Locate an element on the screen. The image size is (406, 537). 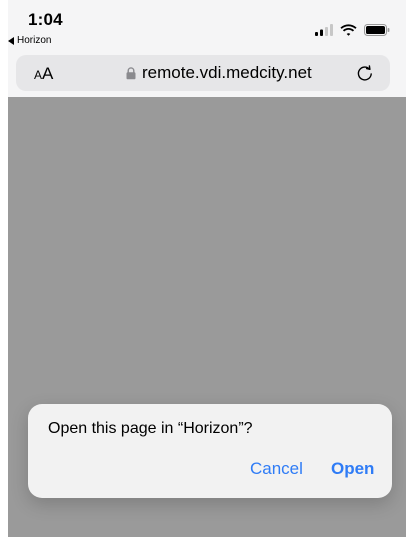
text-size-small-label: A is located at coordinates (38, 75).